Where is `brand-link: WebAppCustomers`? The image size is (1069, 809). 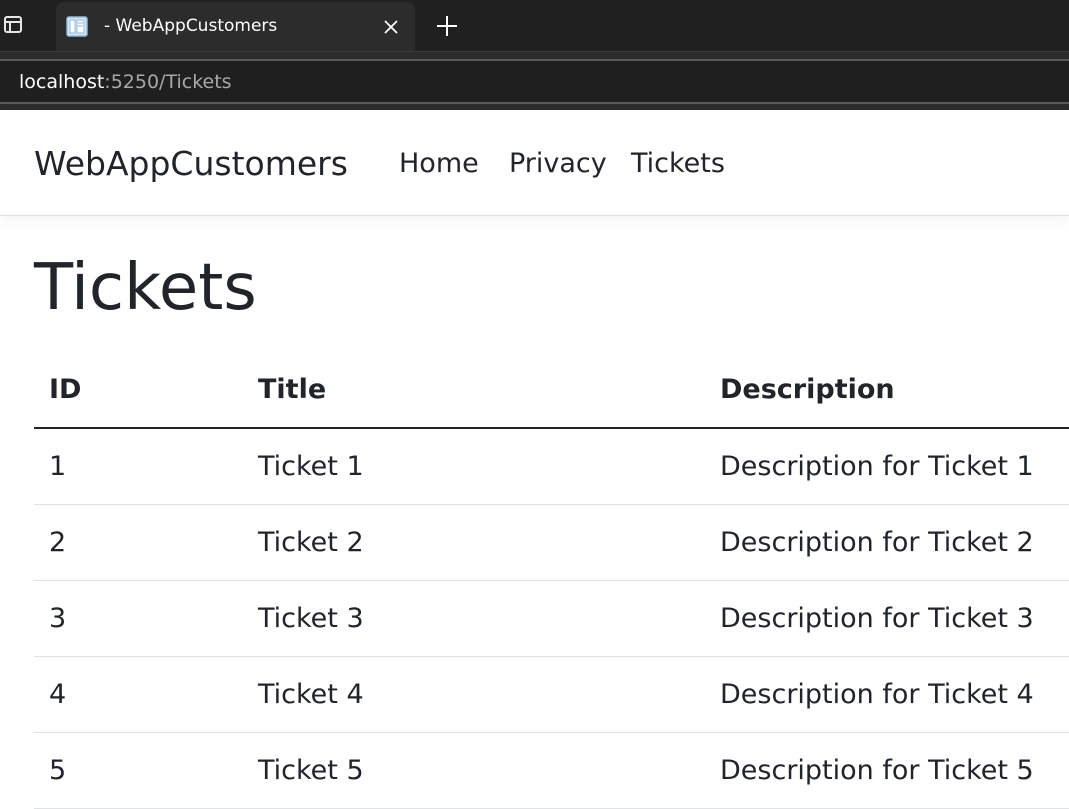
brand-link: WebAppCustomers is located at coordinates (191, 163).